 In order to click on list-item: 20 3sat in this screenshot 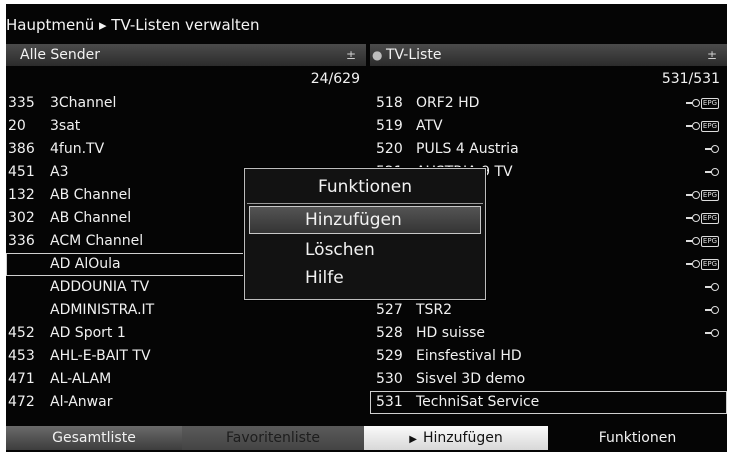, I will do `click(186, 126)`.